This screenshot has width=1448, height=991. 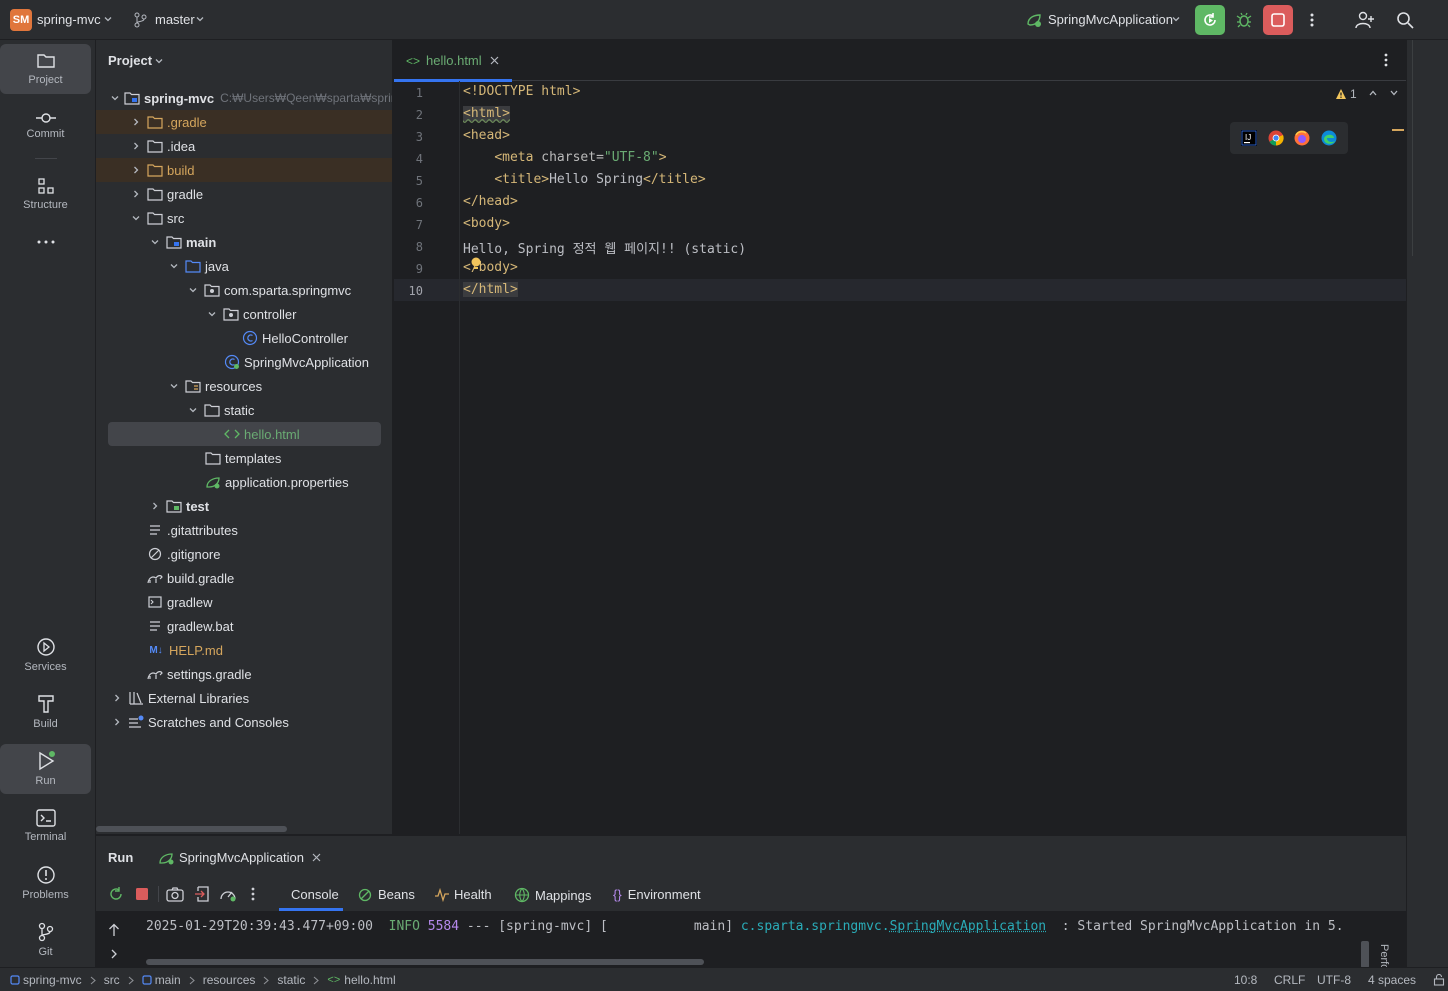 What do you see at coordinates (1289, 980) in the screenshot?
I see `line-separator: CRLF` at bounding box center [1289, 980].